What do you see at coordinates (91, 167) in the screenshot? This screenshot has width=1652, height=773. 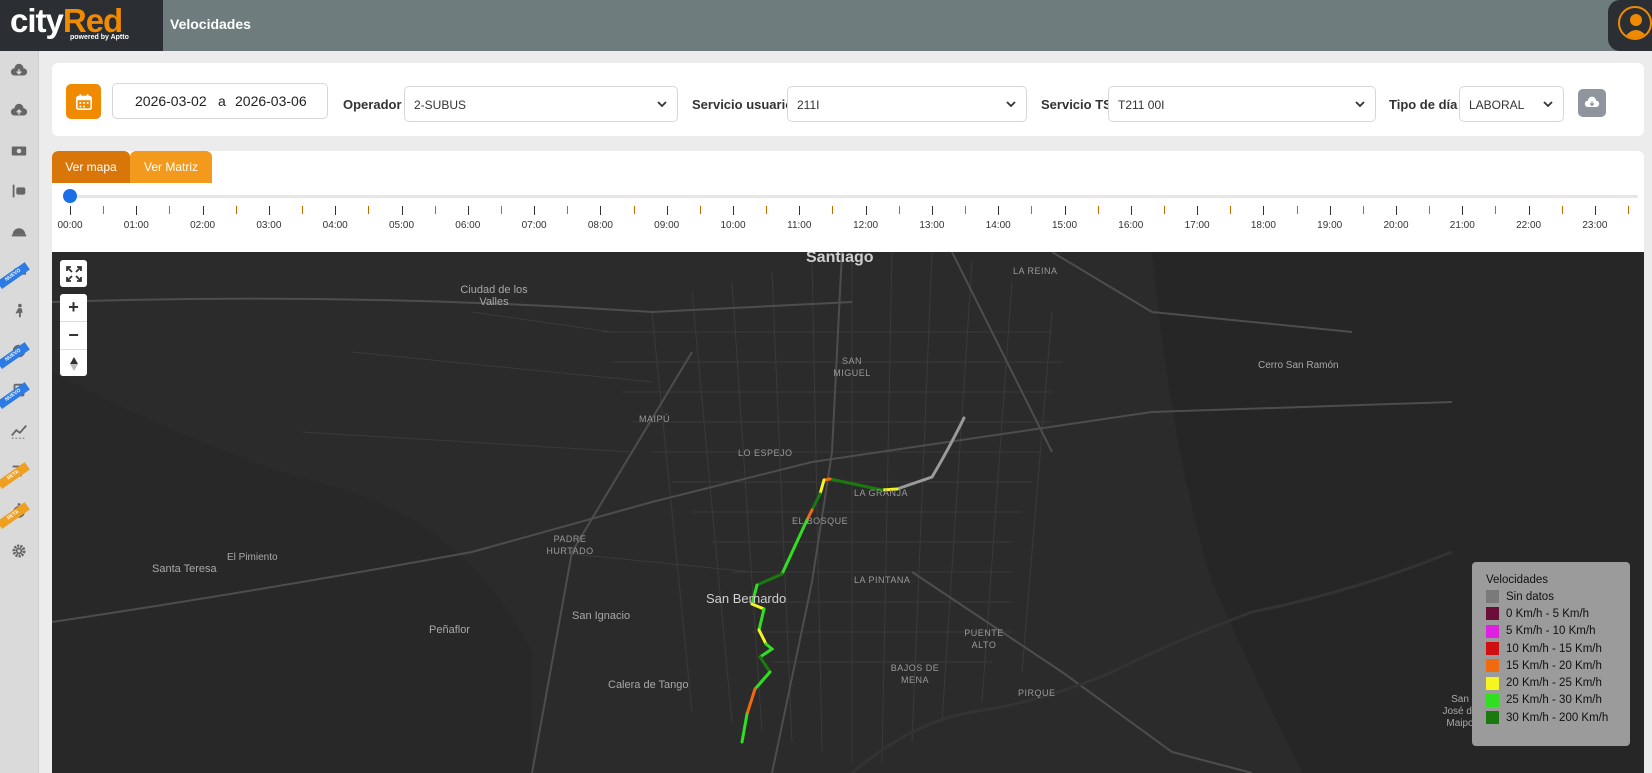 I see `tab-ver-mapa: Ver mapa` at bounding box center [91, 167].